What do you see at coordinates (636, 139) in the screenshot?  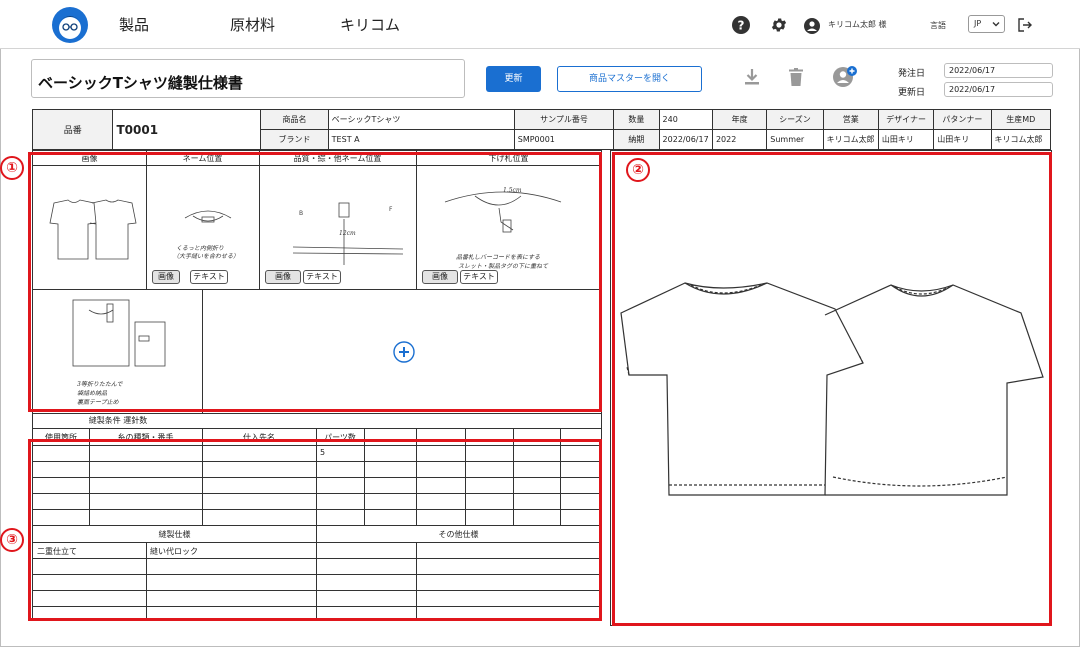 I see `deadline-label: 納期` at bounding box center [636, 139].